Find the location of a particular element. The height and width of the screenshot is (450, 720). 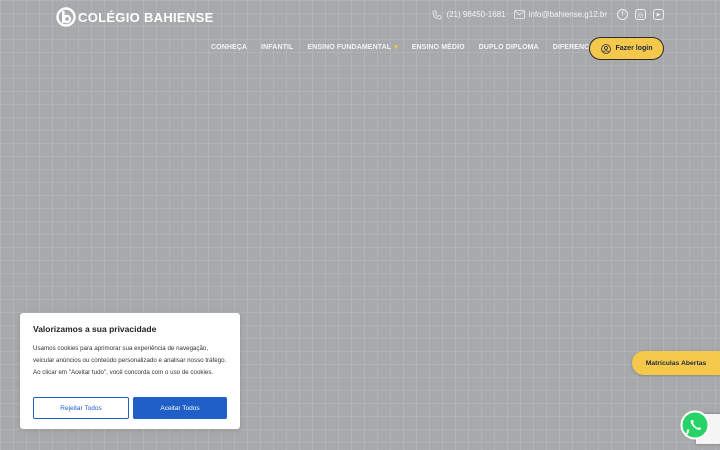

youtube-icon: ▶ is located at coordinates (658, 14).